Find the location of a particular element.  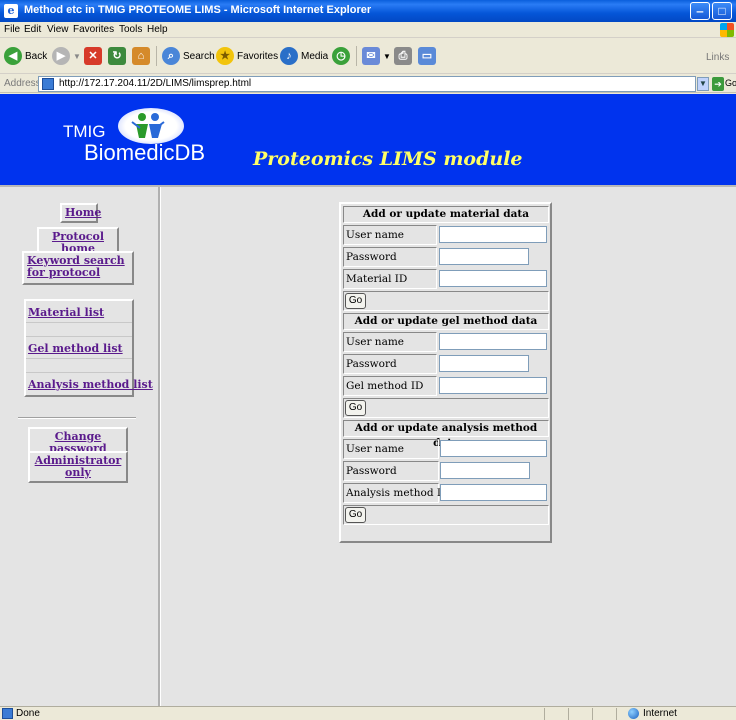

favorites-button: ★ Favorites is located at coordinates (247, 56).